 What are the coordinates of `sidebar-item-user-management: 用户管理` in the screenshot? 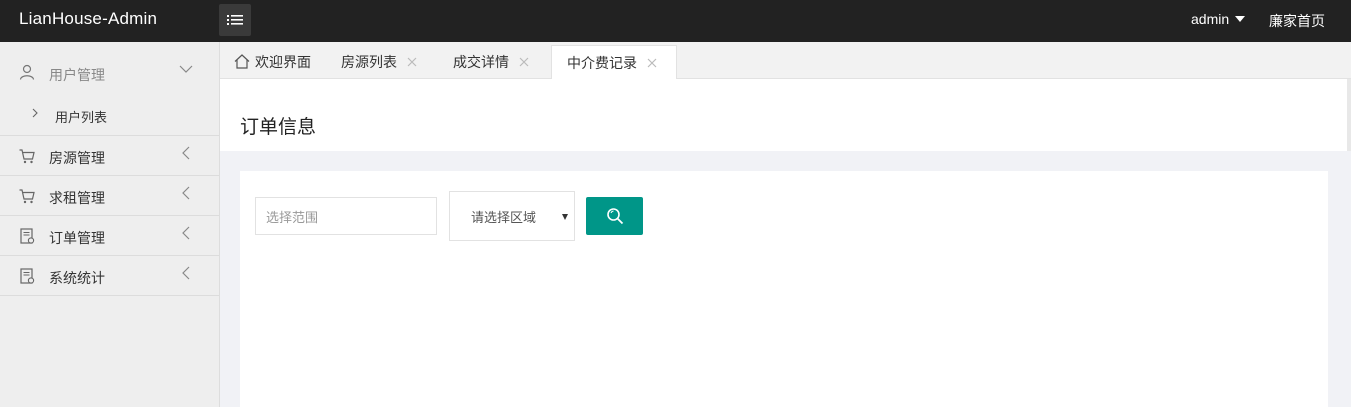 It's located at (109, 68).